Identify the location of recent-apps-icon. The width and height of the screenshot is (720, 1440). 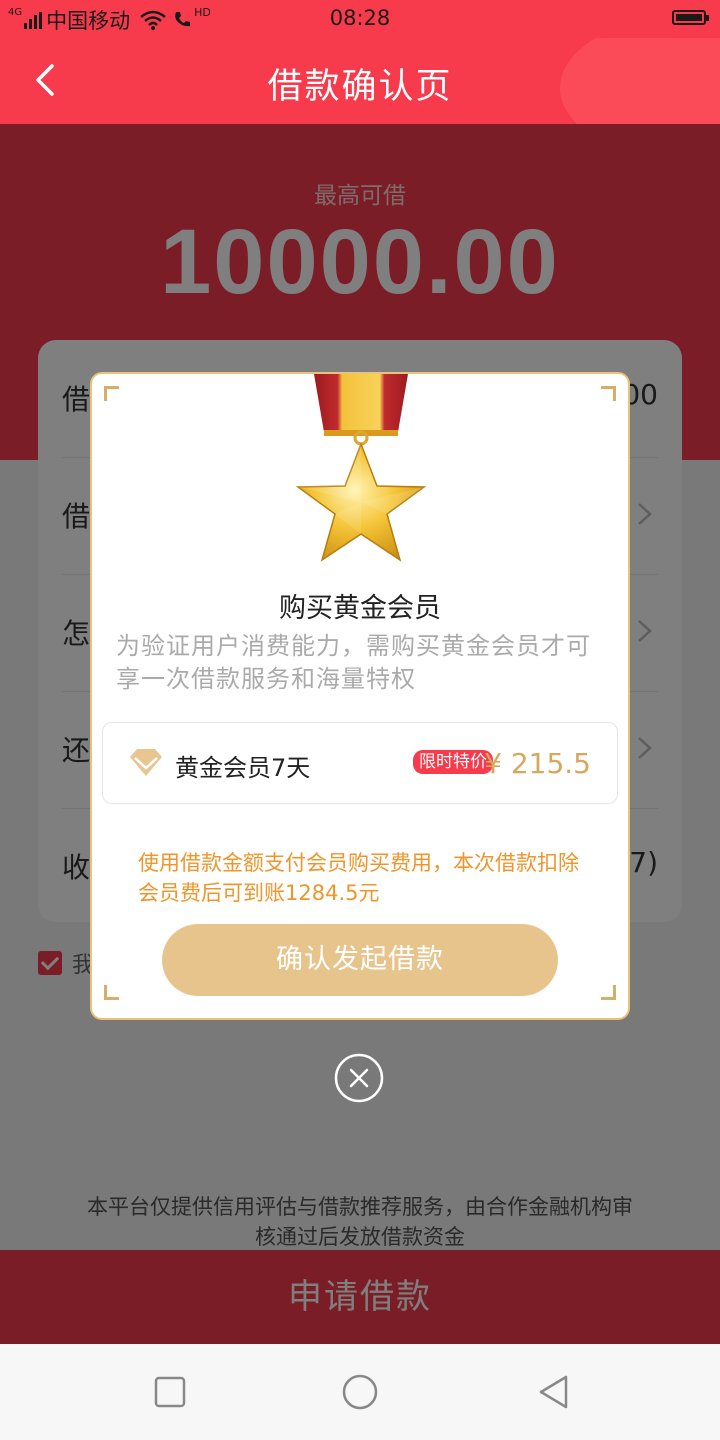
(170, 1392).